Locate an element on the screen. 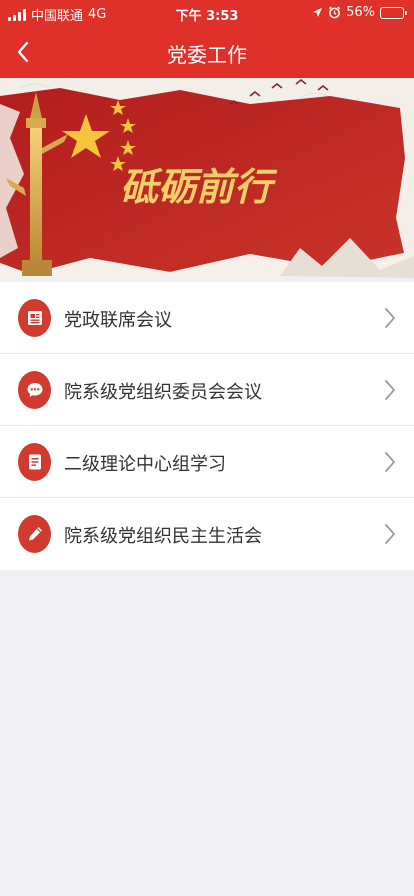 The image size is (414, 896). menu-item-theory-study: 二级理论中心组学习 is located at coordinates (207, 462).